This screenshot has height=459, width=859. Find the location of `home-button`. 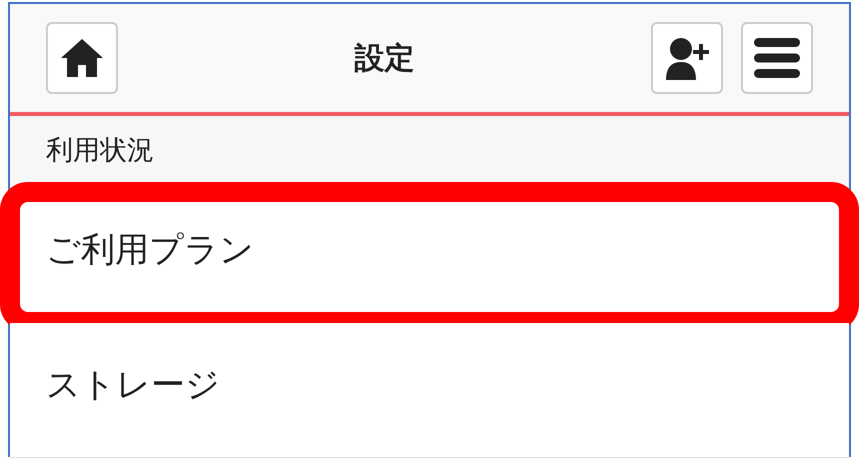

home-button is located at coordinates (82, 58).